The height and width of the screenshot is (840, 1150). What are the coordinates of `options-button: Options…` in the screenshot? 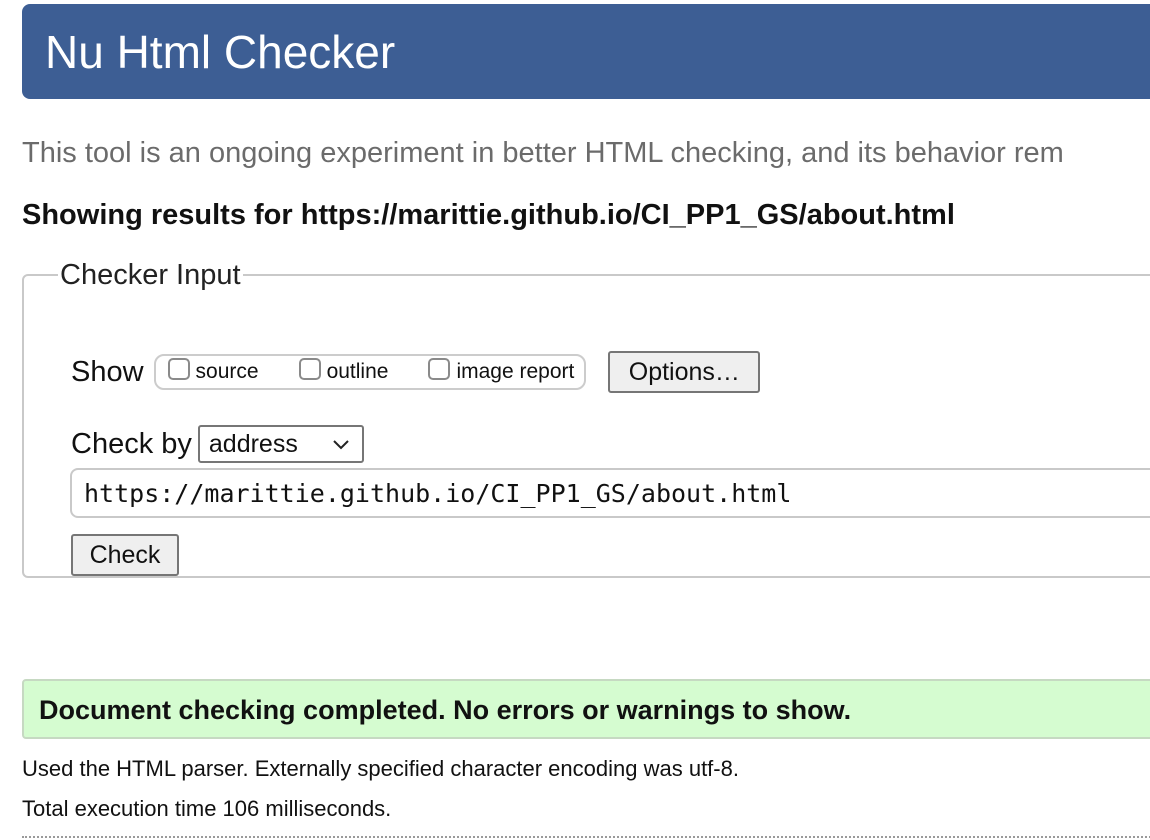 It's located at (684, 372).